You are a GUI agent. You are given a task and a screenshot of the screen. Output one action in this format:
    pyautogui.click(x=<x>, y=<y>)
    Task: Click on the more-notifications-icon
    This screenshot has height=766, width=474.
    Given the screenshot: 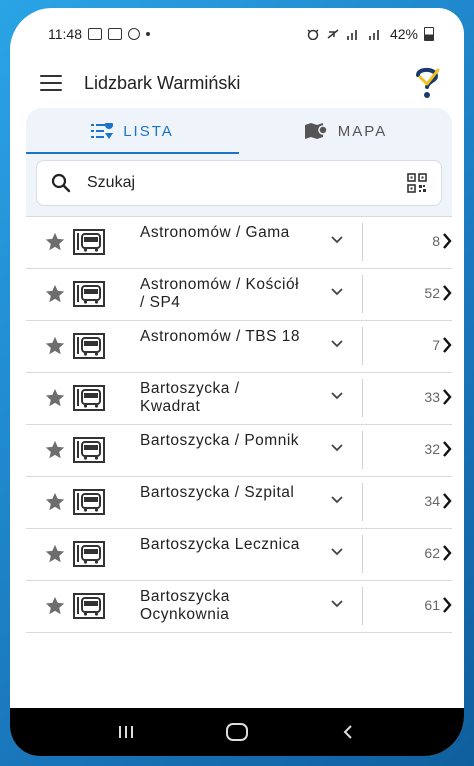 What is the action you would take?
    pyautogui.click(x=148, y=34)
    